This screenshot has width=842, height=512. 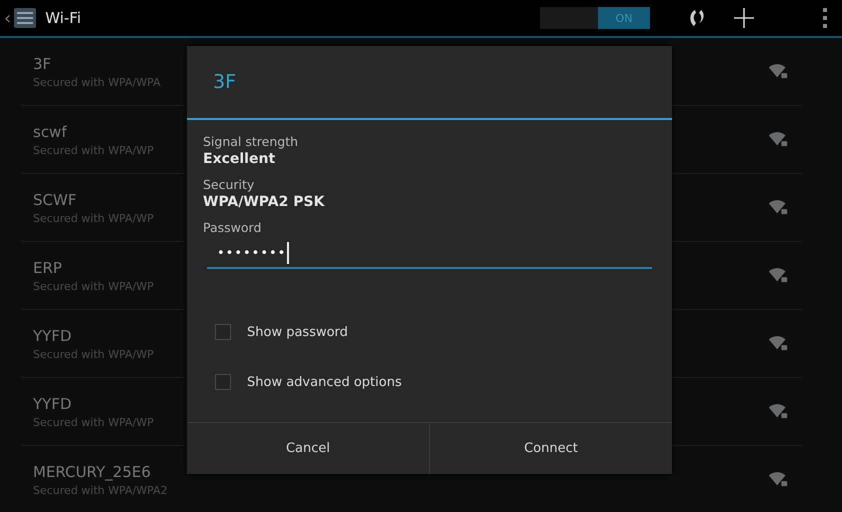 I want to click on cancel-button: Cancel, so click(x=308, y=448).